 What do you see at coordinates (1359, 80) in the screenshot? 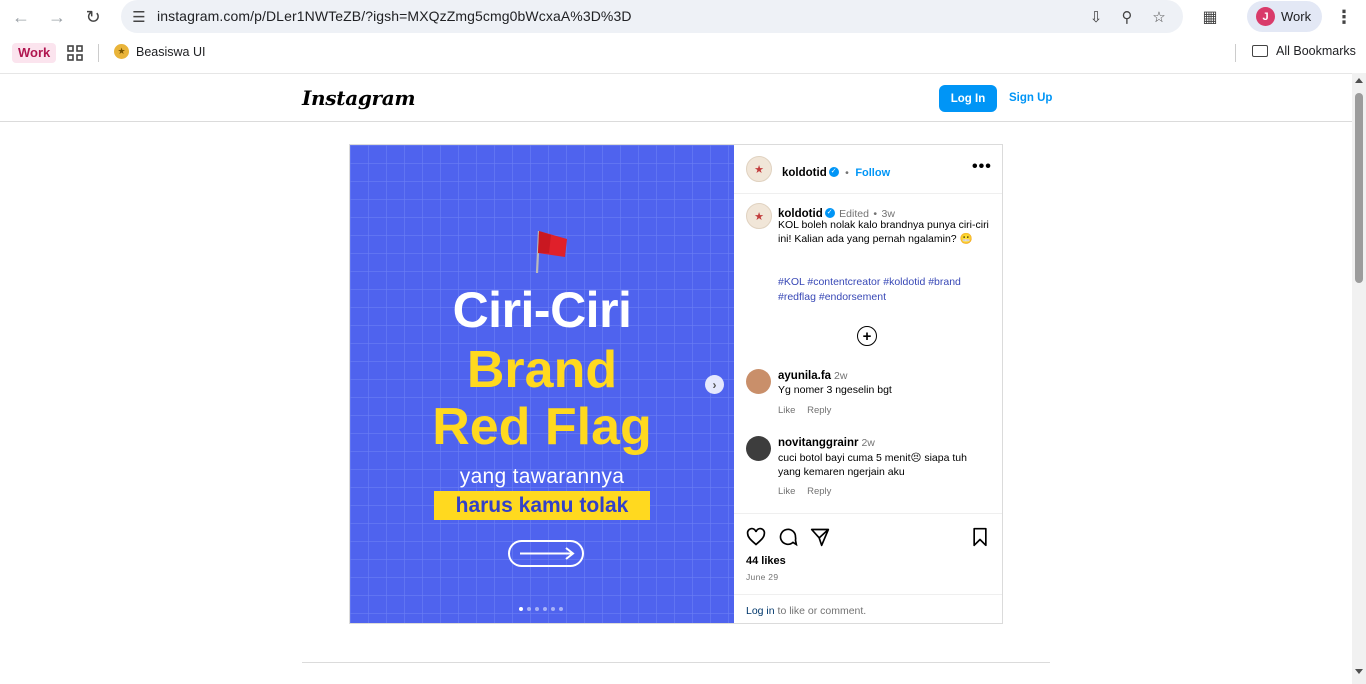
I see `scroll-up-icon` at bounding box center [1359, 80].